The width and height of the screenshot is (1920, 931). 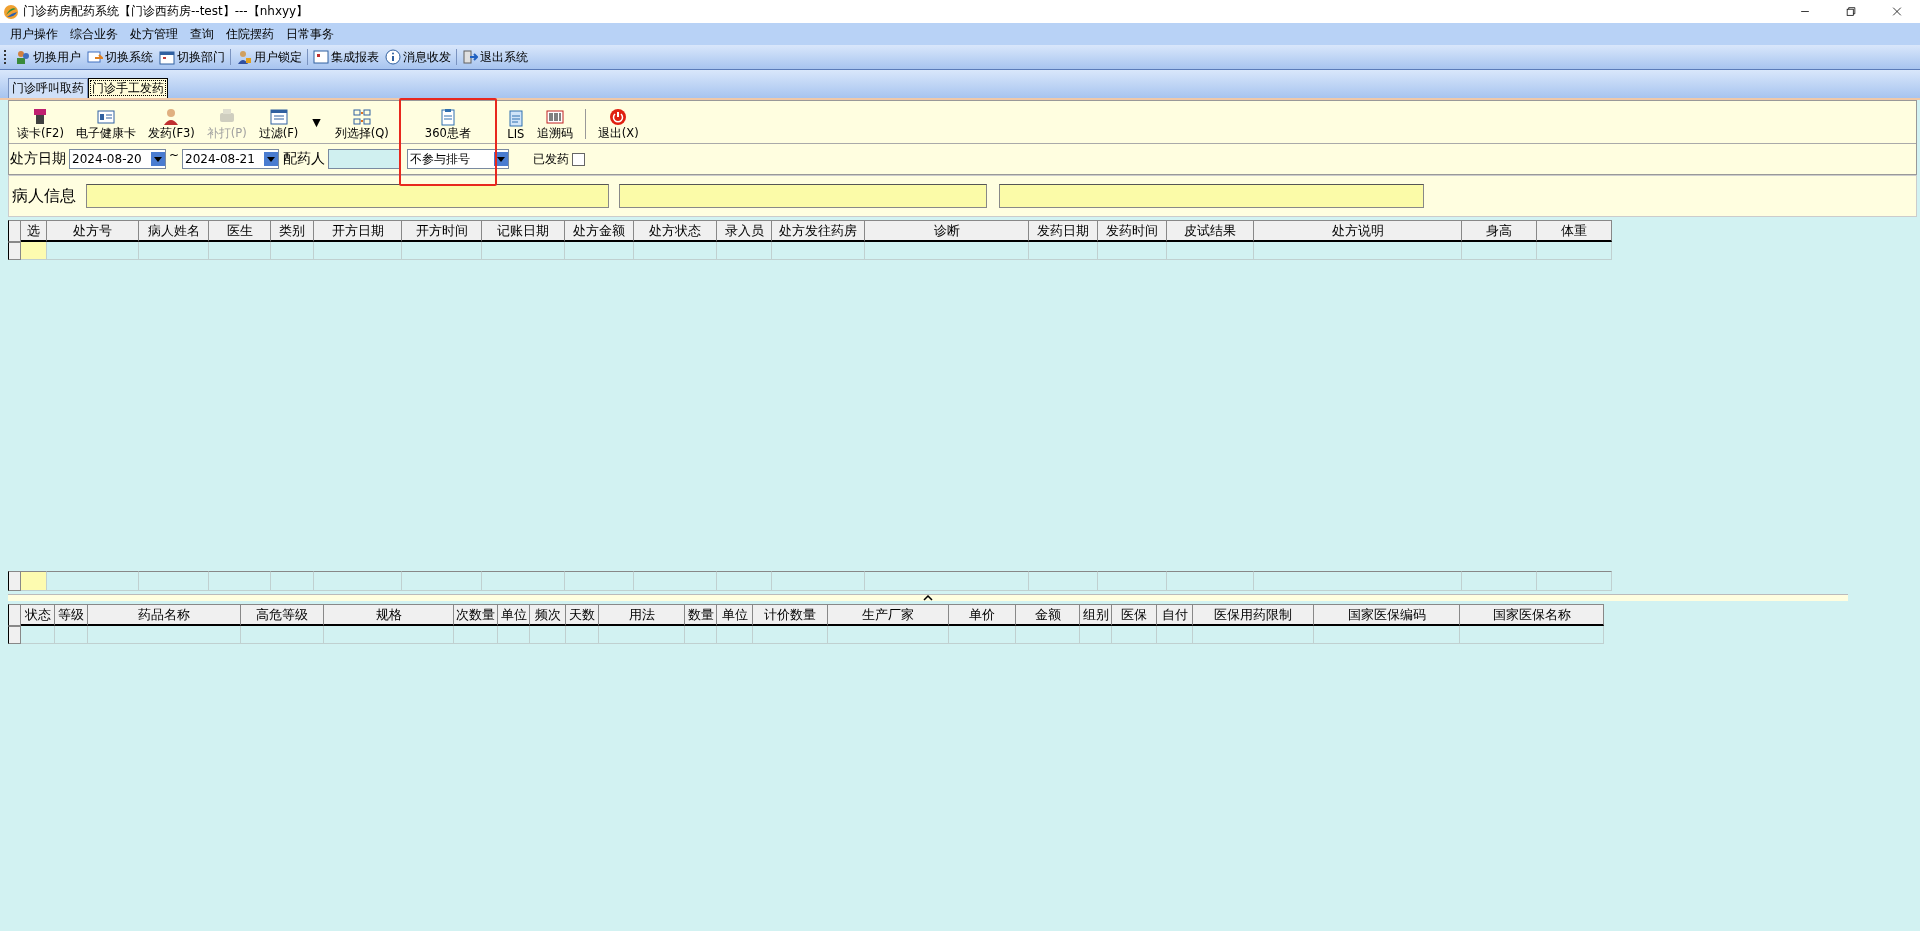 I want to click on tab: 门诊呼叫取药, so click(x=48, y=88).